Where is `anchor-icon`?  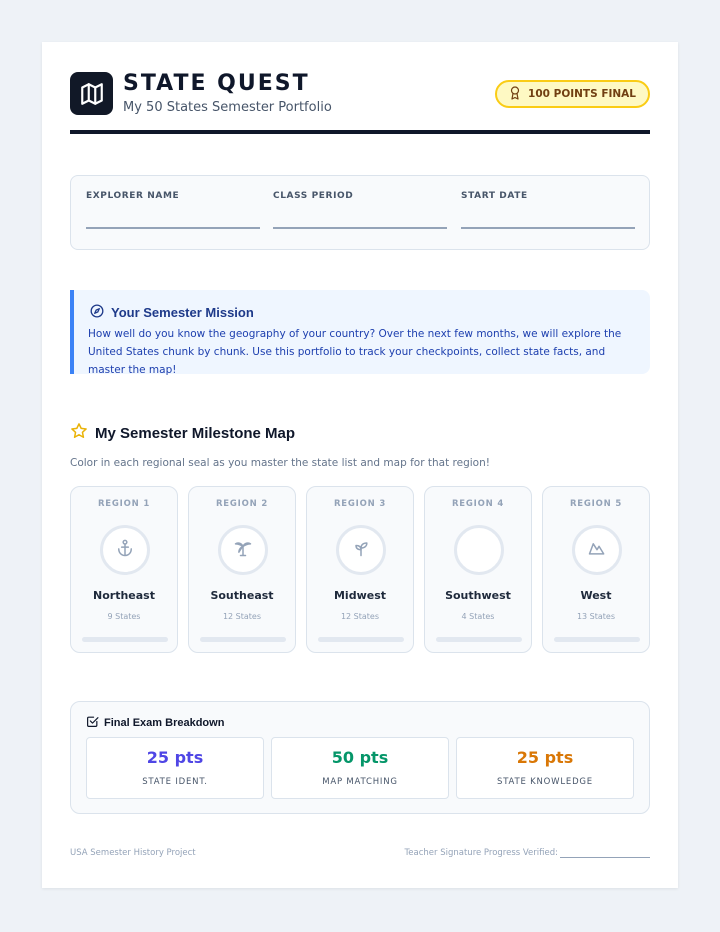 anchor-icon is located at coordinates (125, 550).